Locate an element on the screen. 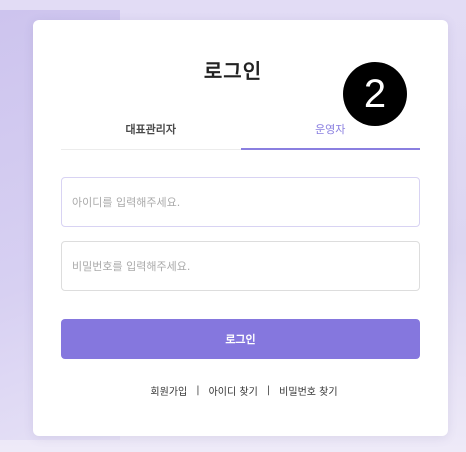 This screenshot has height=452, width=466. signup-link: 회원가입 is located at coordinates (168, 390).